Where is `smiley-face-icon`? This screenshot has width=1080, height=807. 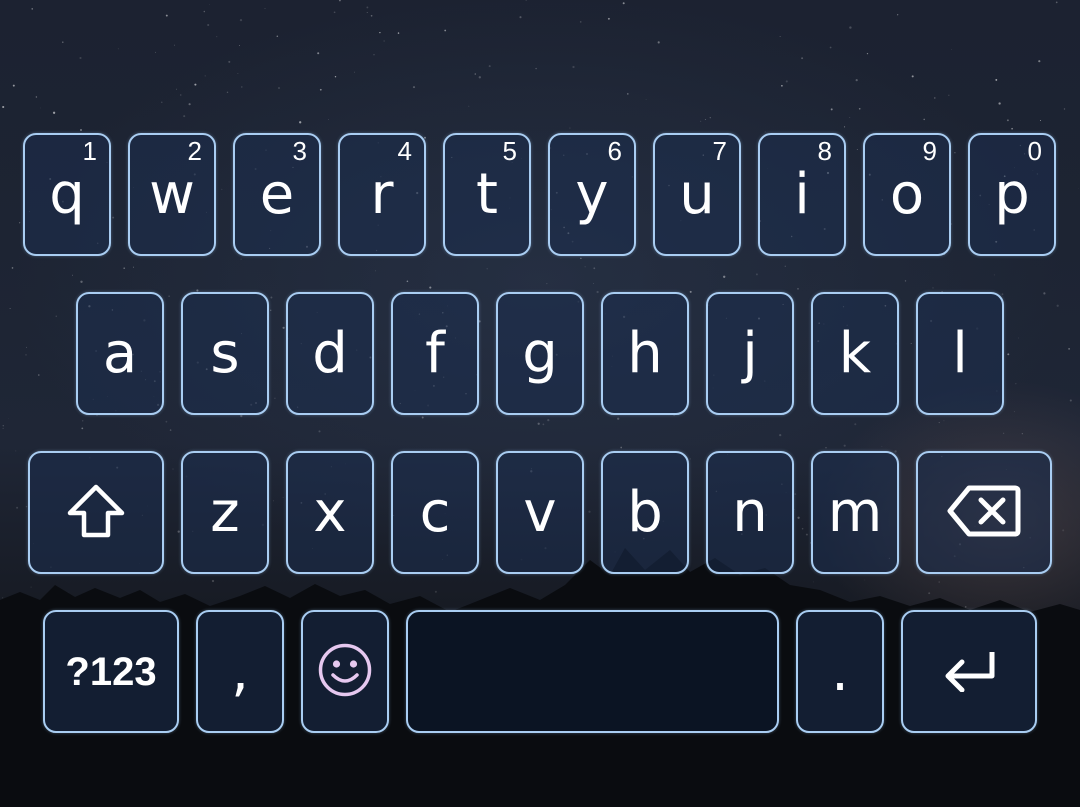 smiley-face-icon is located at coordinates (345, 672).